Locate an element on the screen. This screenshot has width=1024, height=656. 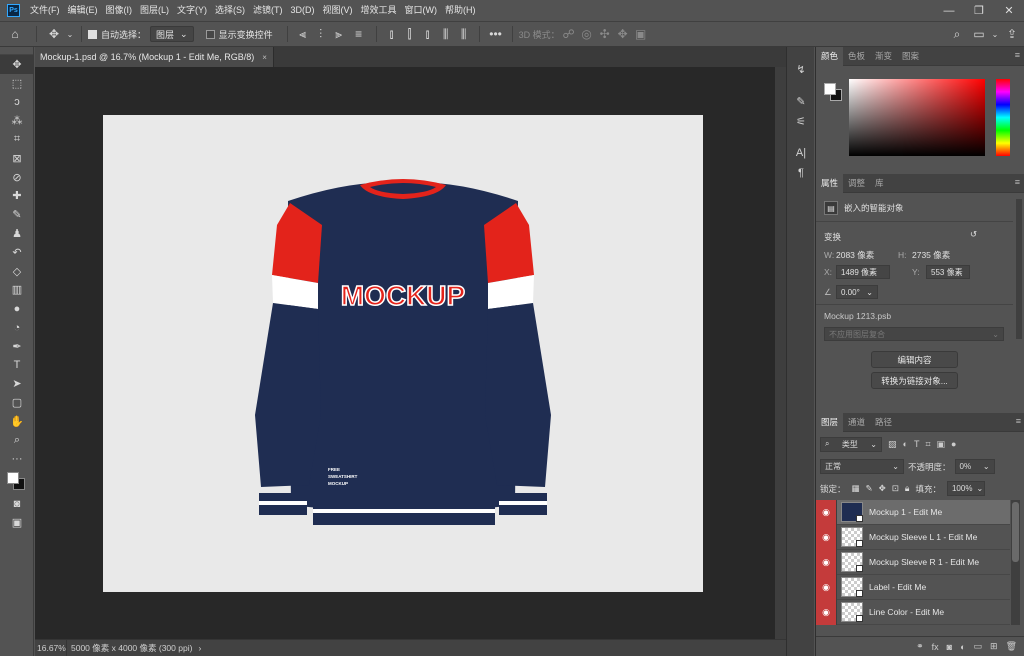
menu-edit: 编辑(E) is located at coordinates (83, 10).